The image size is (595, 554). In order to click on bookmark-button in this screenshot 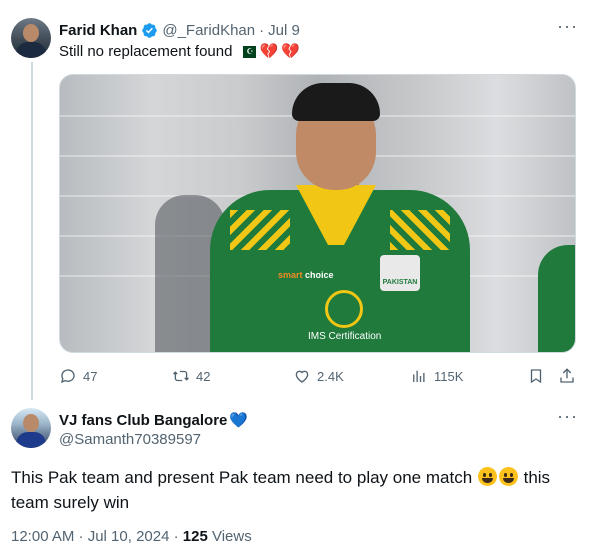, I will do `click(536, 376)`.